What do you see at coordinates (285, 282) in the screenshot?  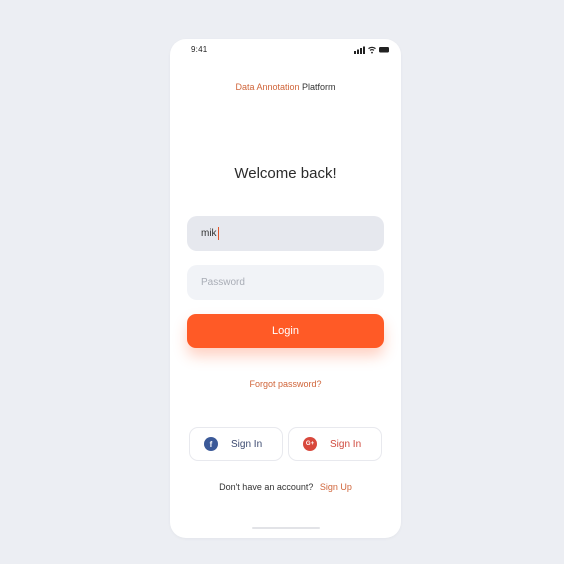 I see `password-field: Password` at bounding box center [285, 282].